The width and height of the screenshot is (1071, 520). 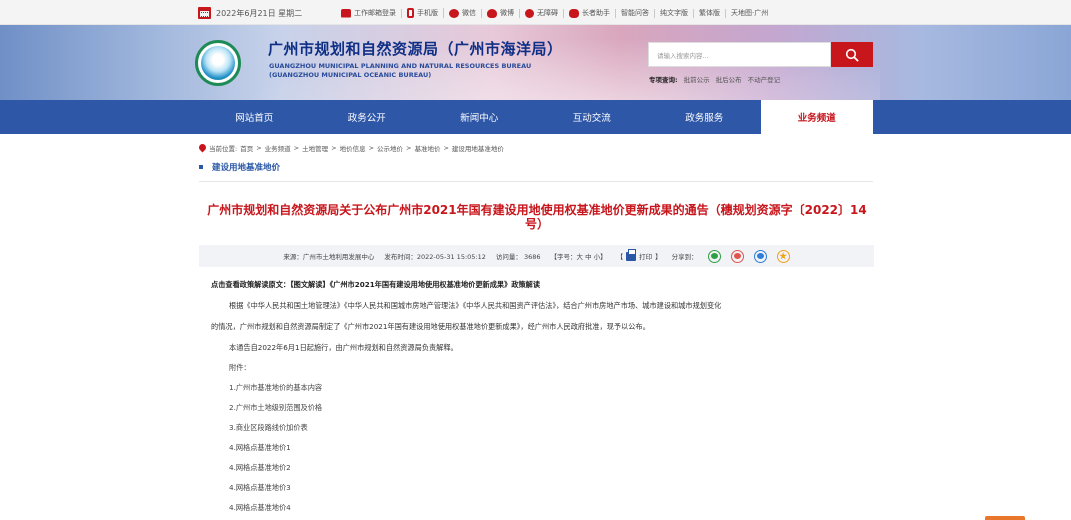 What do you see at coordinates (275, 408) in the screenshot?
I see `attachment-link: 2.广州市土地级别范围及价格` at bounding box center [275, 408].